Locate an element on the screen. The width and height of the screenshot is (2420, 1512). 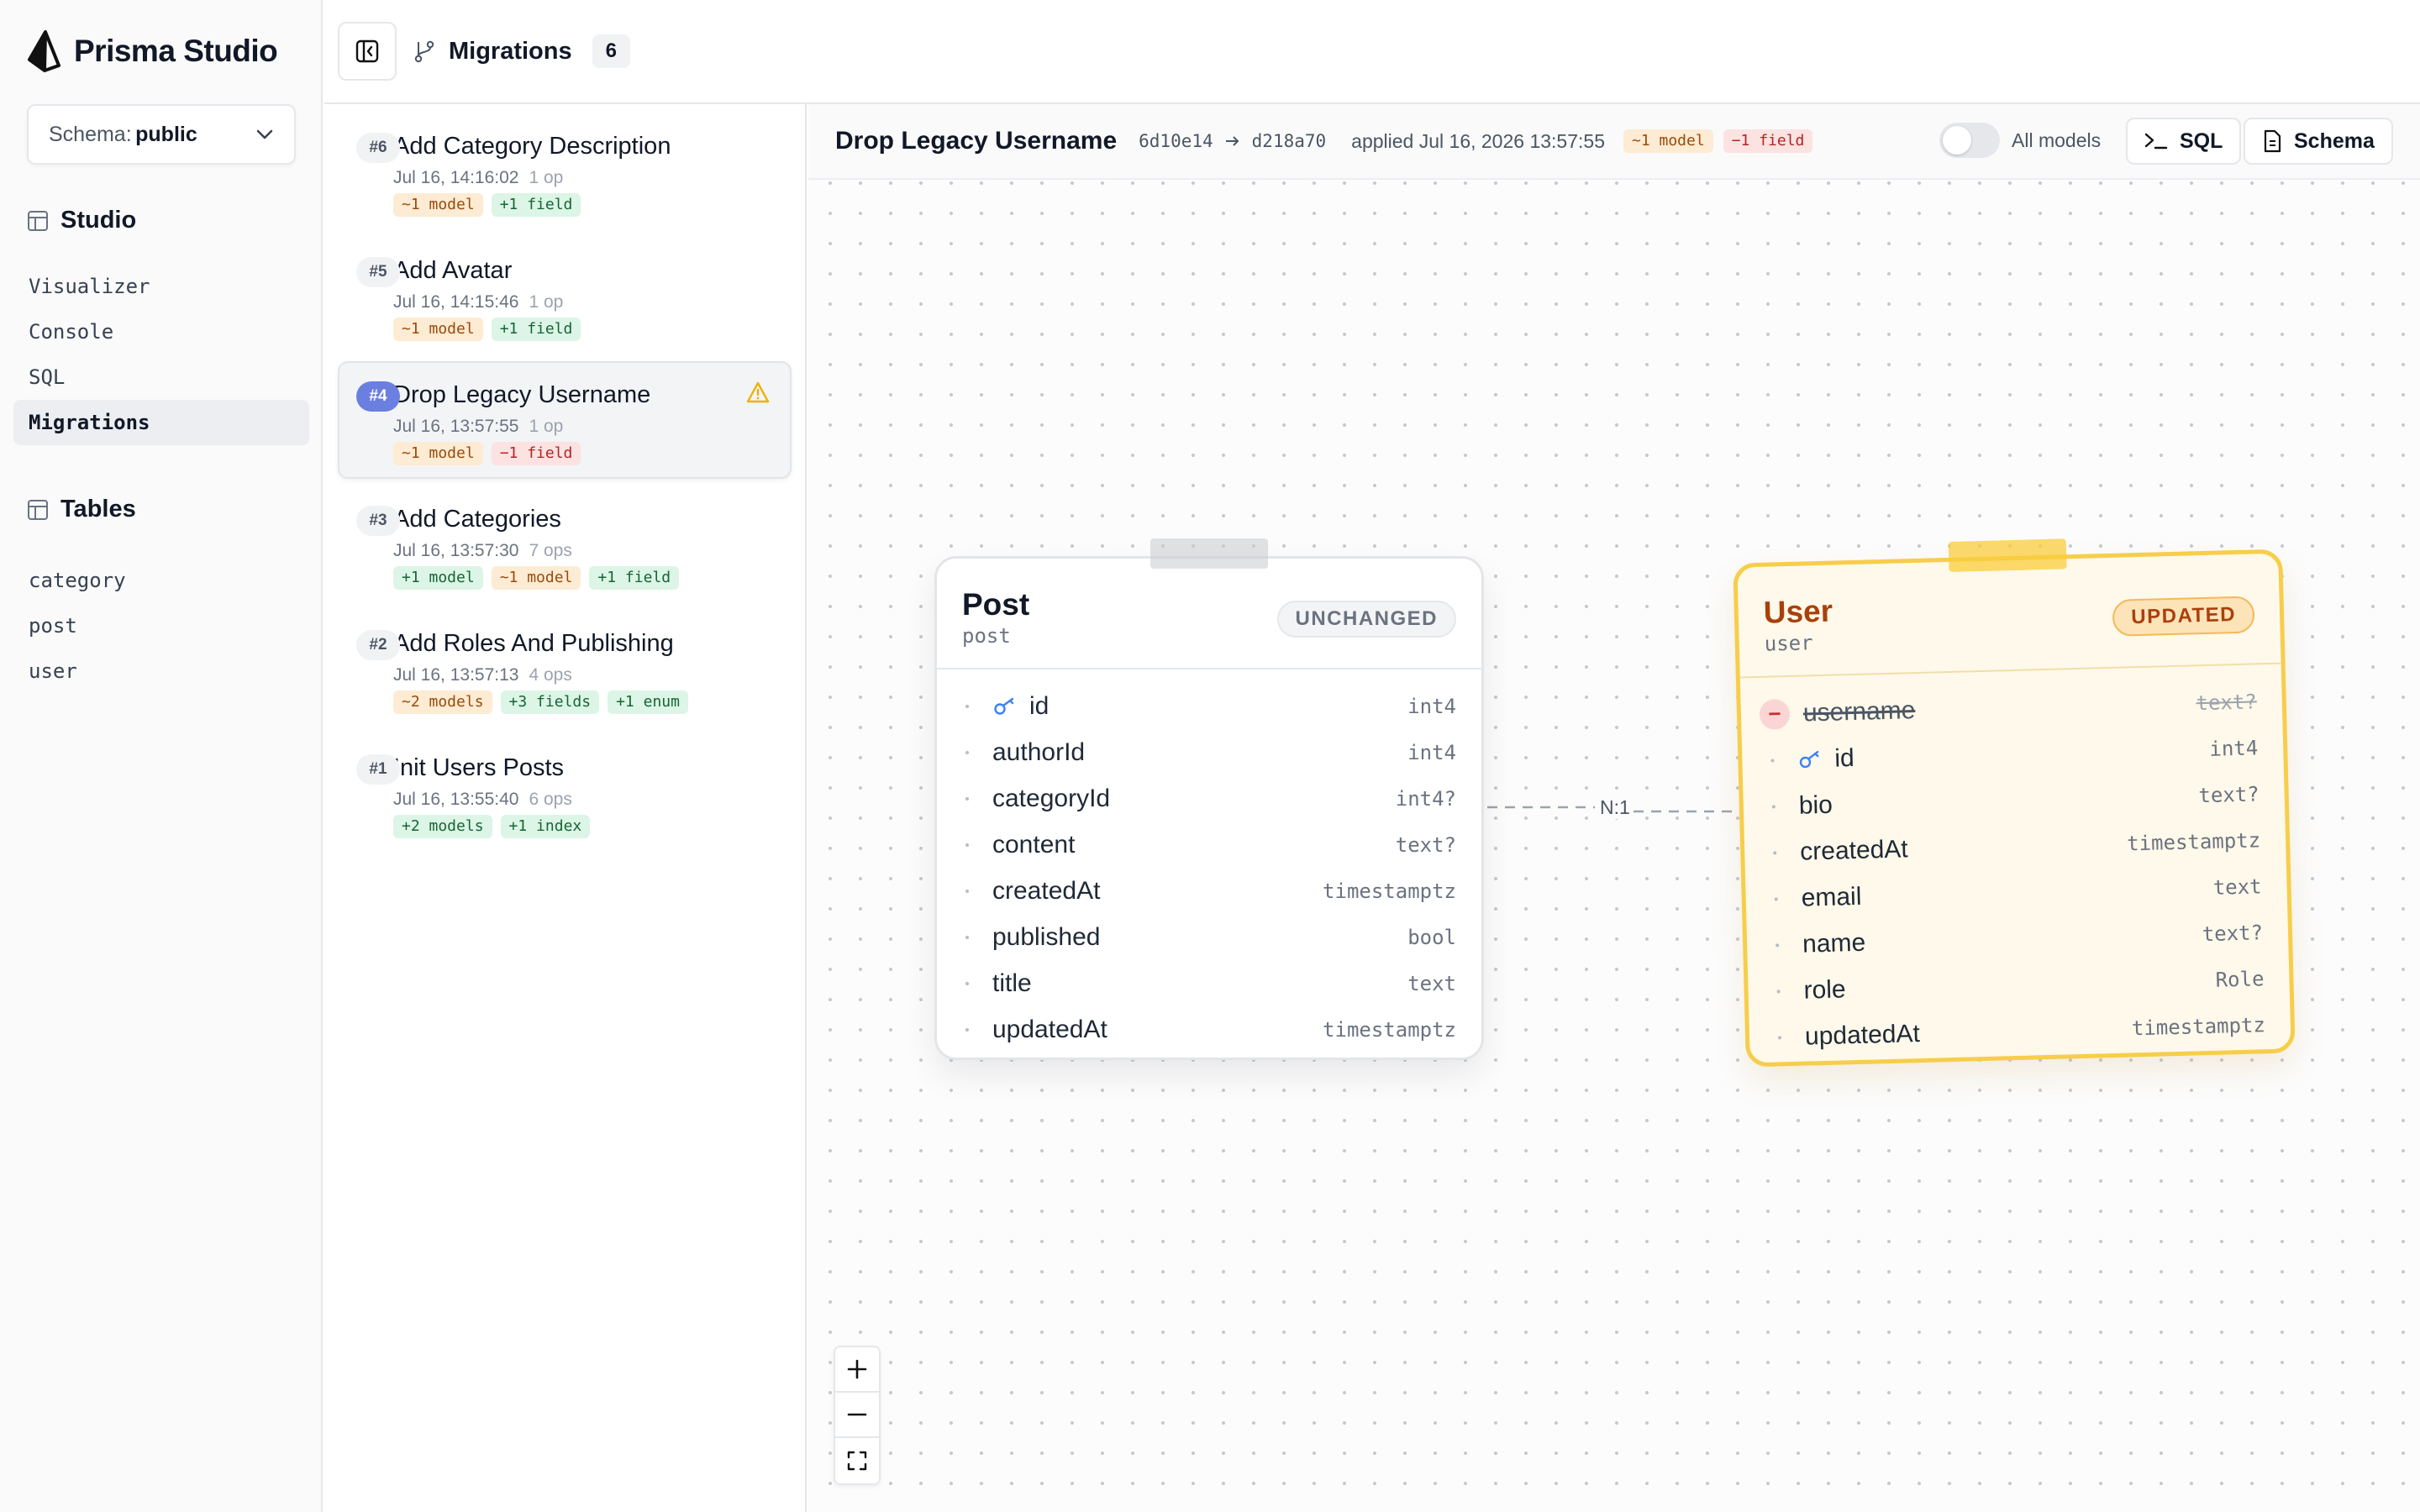
migration-tags: +2 models +1 index is located at coordinates (582, 826).